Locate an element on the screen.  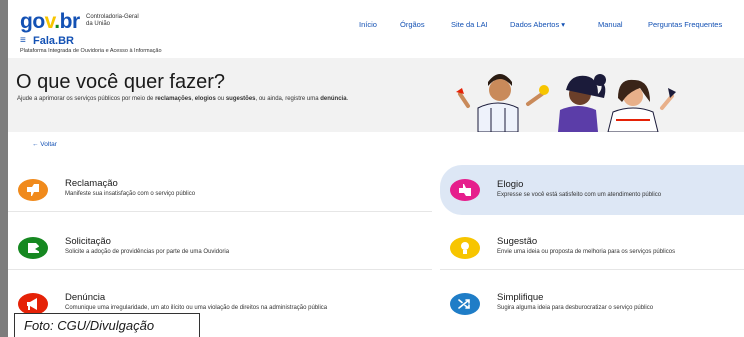
nav-manual: Manual is located at coordinates (610, 24).